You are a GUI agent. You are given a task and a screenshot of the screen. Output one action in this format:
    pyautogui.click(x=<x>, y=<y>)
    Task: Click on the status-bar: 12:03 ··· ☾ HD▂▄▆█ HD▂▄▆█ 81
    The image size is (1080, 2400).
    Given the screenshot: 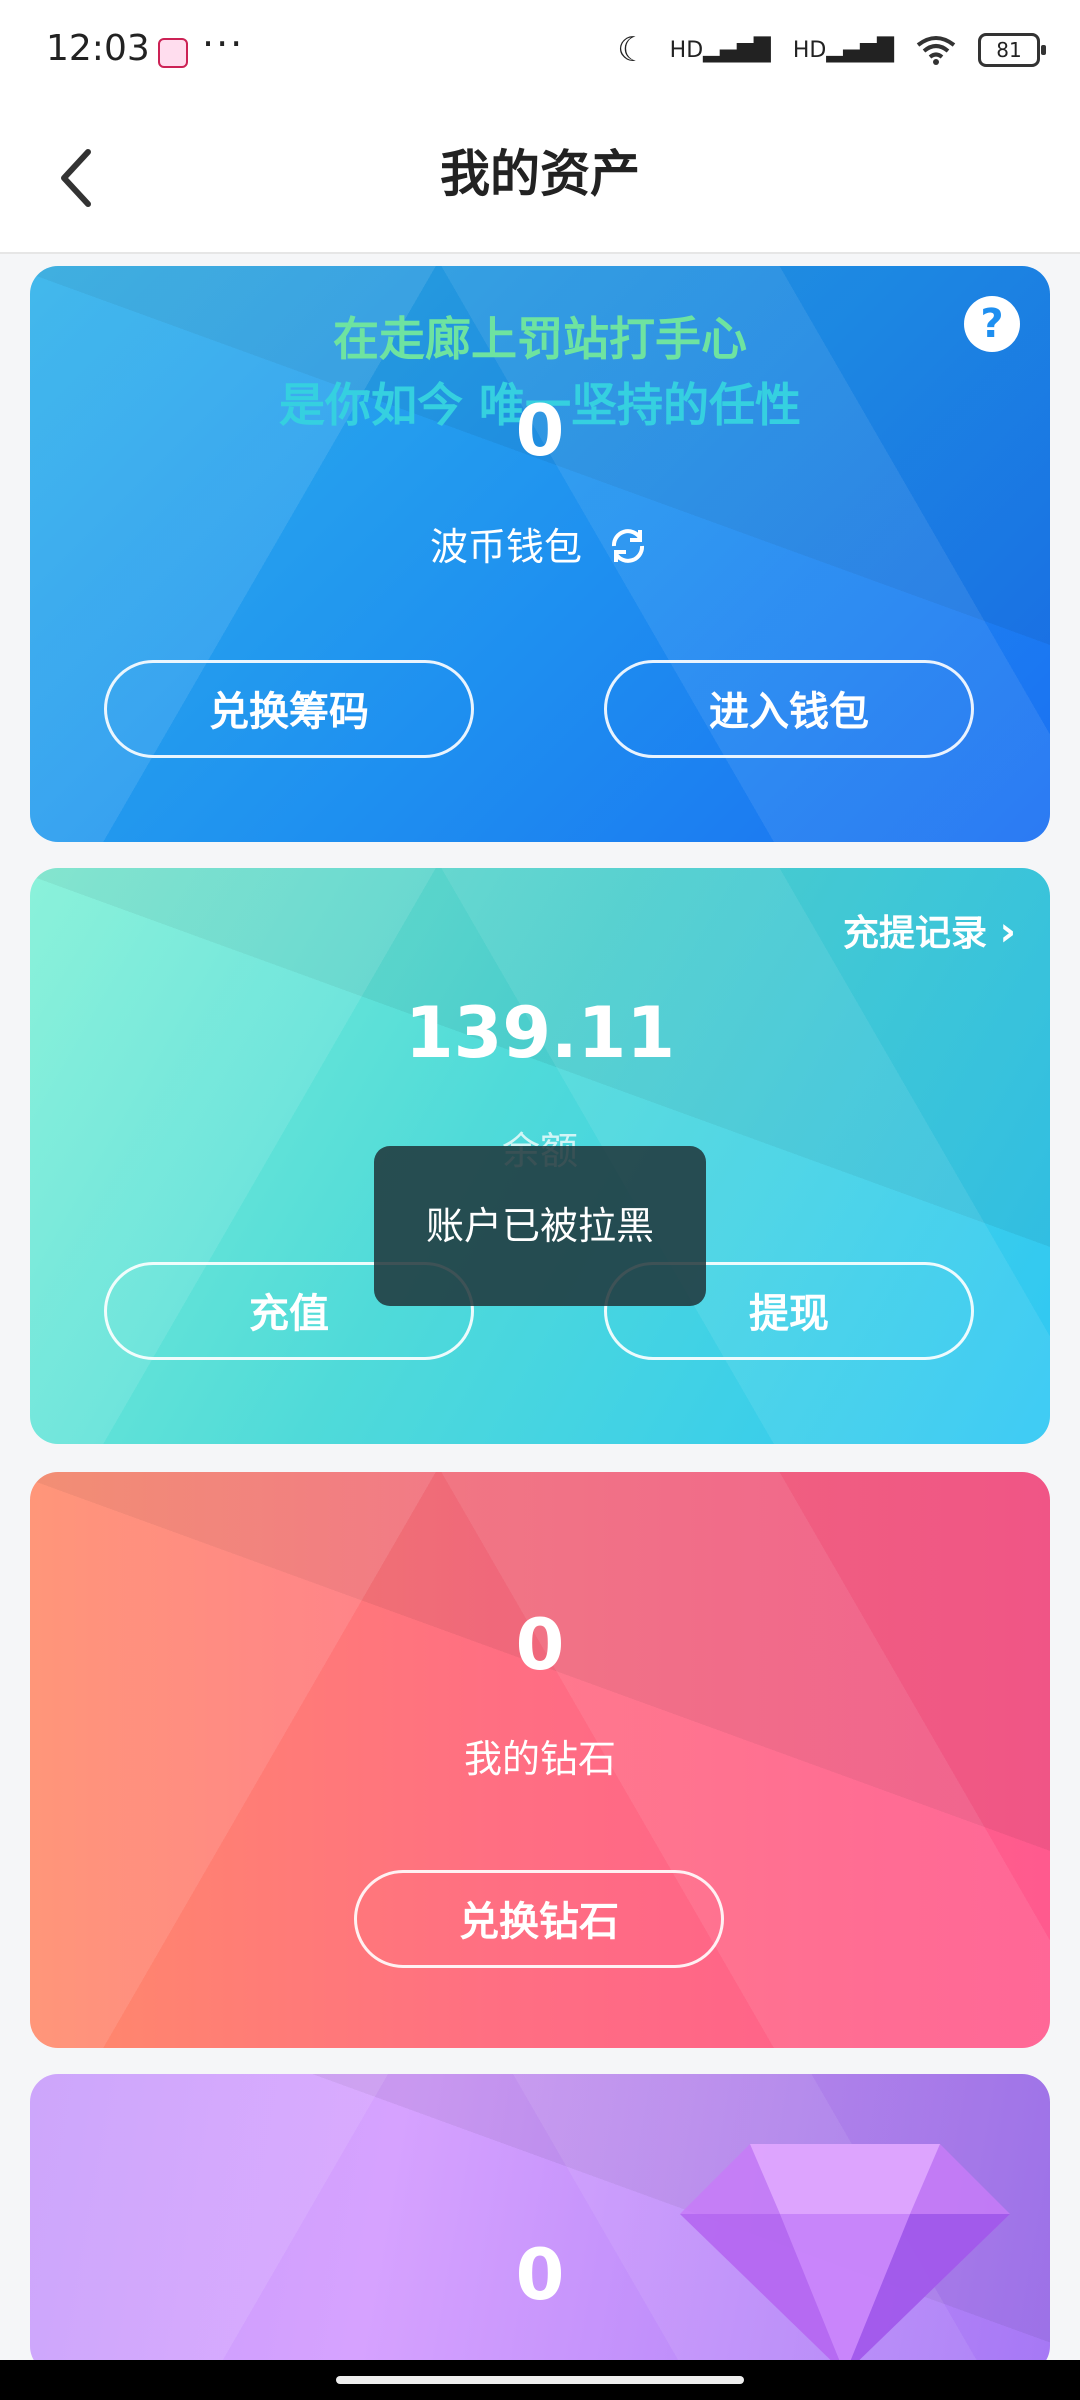 What is the action you would take?
    pyautogui.click(x=540, y=52)
    